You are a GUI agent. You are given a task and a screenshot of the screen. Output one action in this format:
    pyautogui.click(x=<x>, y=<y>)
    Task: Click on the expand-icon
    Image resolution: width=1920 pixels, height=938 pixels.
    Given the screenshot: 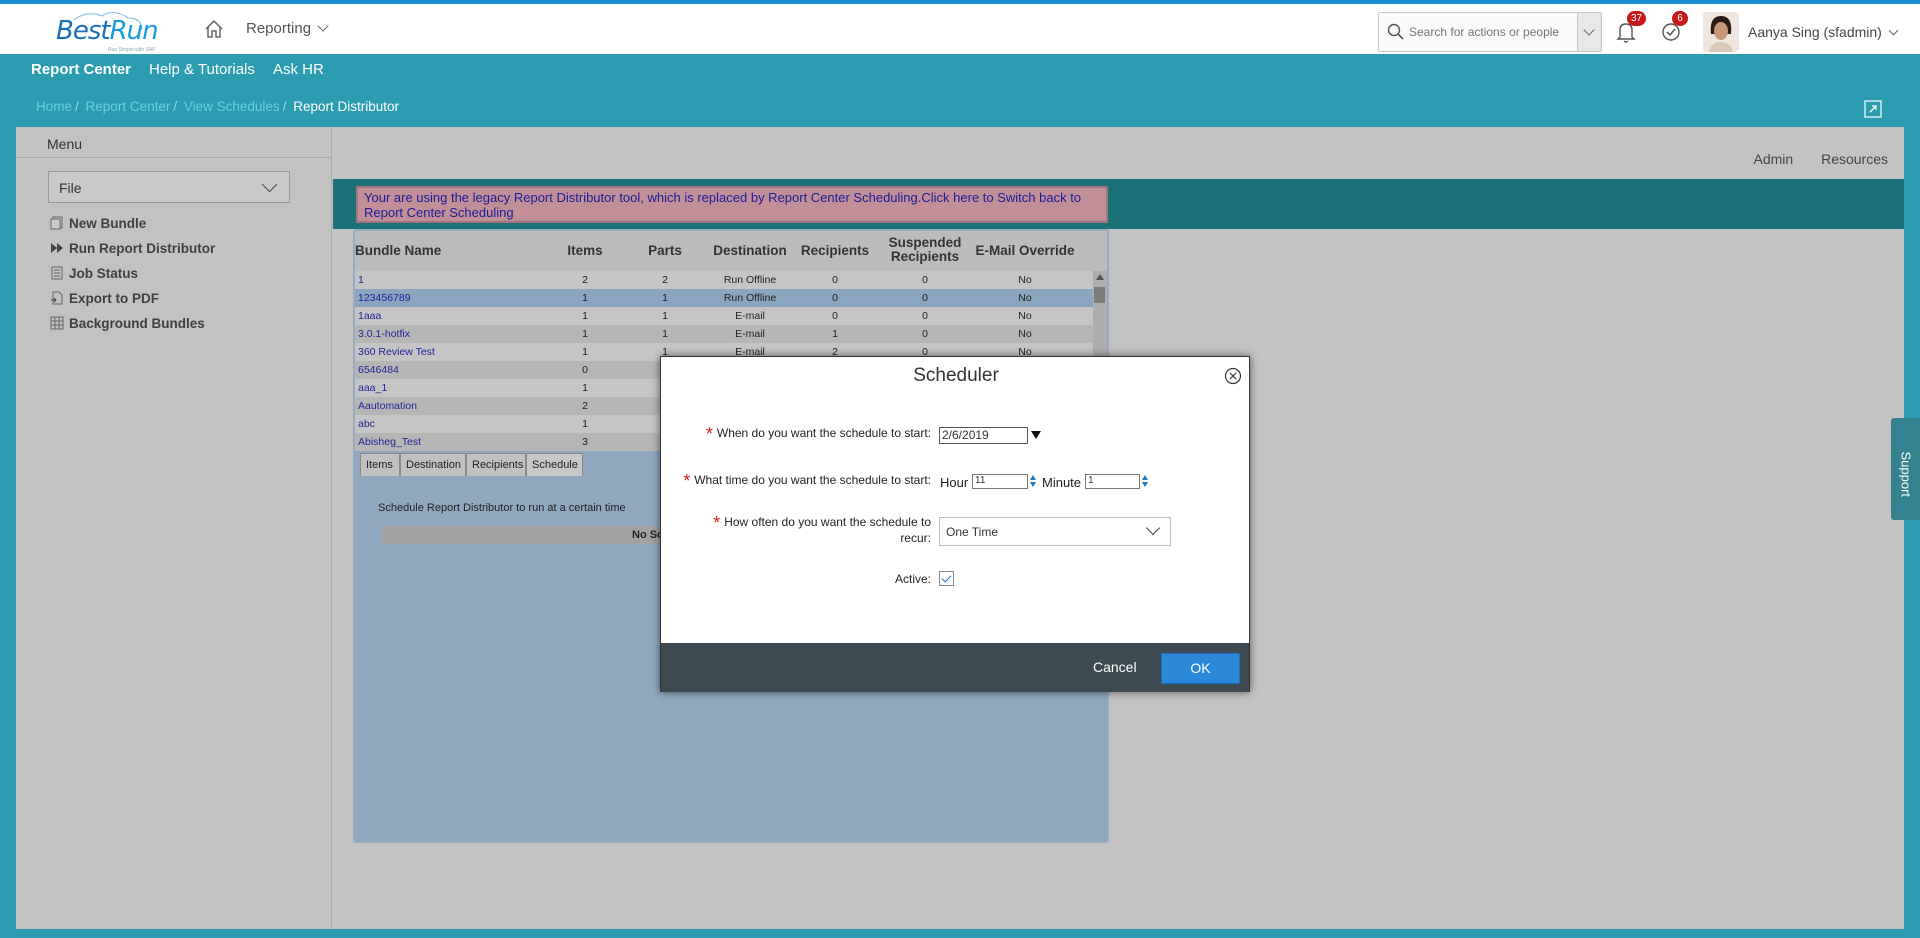 What is the action you would take?
    pyautogui.click(x=1873, y=109)
    